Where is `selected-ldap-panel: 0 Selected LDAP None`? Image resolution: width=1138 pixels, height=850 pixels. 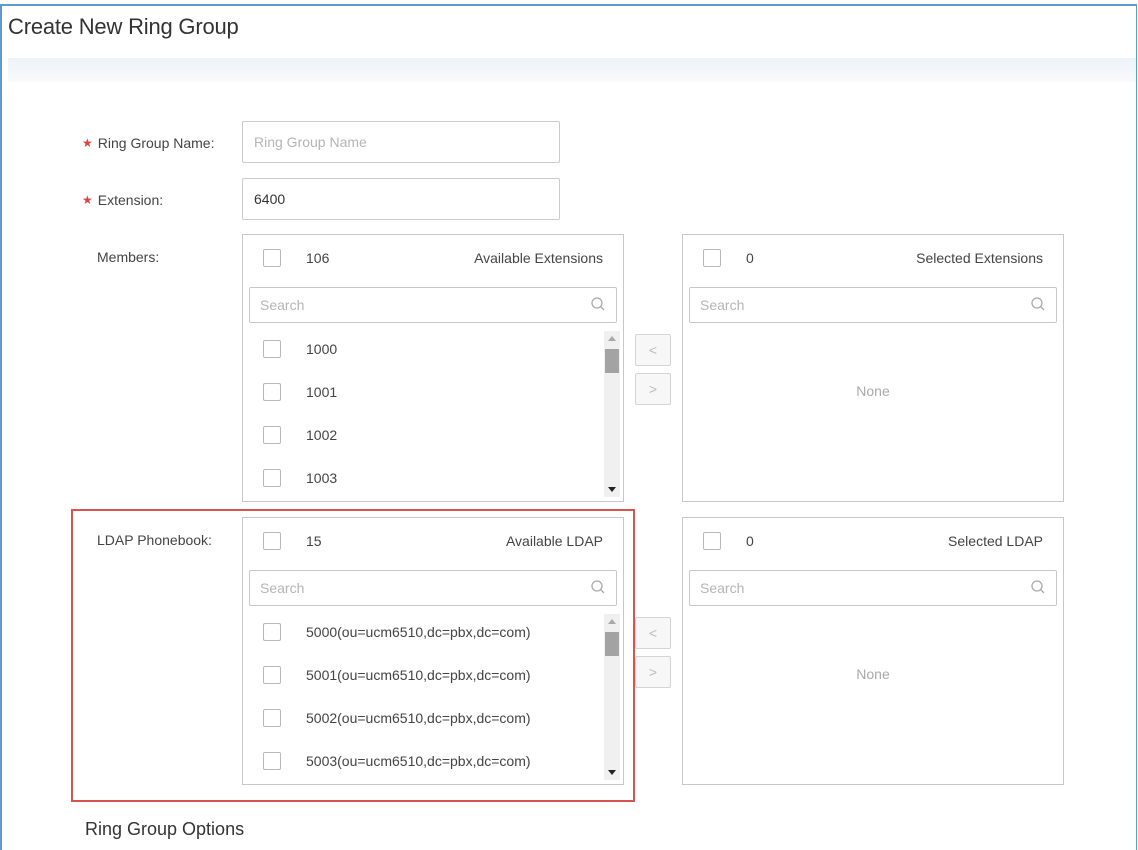
selected-ldap-panel: 0 Selected LDAP None is located at coordinates (873, 651).